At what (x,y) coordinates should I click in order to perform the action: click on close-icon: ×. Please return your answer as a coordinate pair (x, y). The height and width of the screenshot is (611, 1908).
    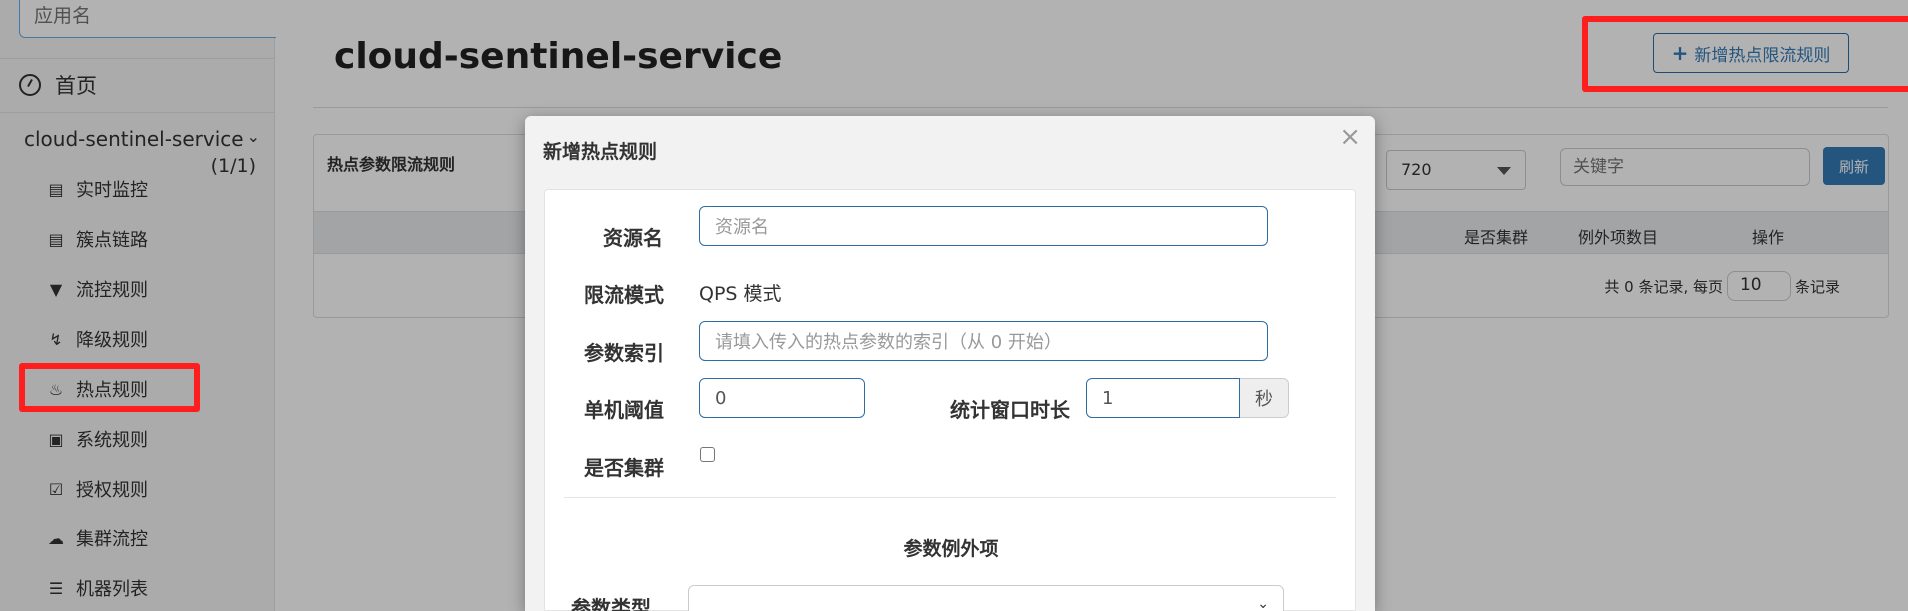
    Looking at the image, I should click on (1350, 137).